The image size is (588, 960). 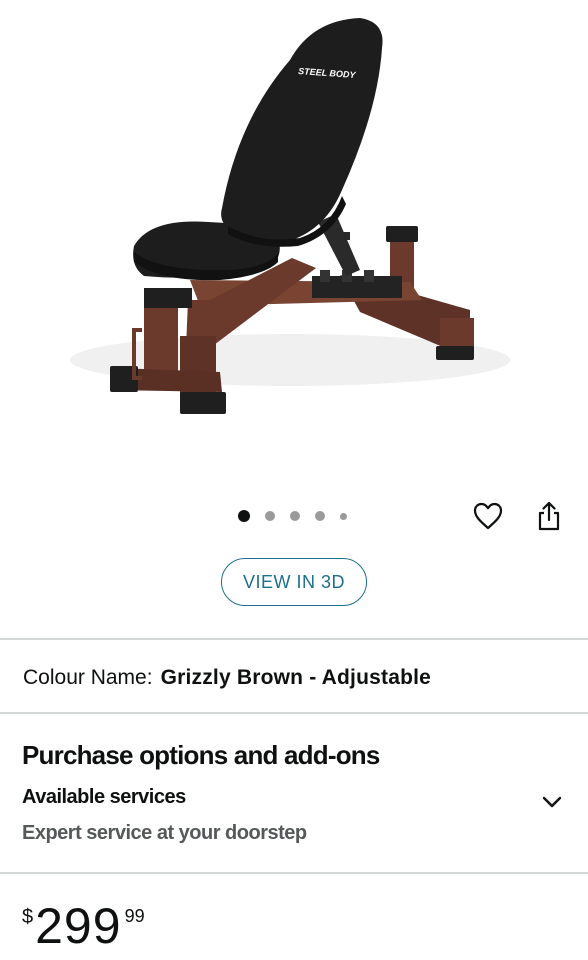 What do you see at coordinates (88, 677) in the screenshot?
I see `colour-name-label: Colour Name:` at bounding box center [88, 677].